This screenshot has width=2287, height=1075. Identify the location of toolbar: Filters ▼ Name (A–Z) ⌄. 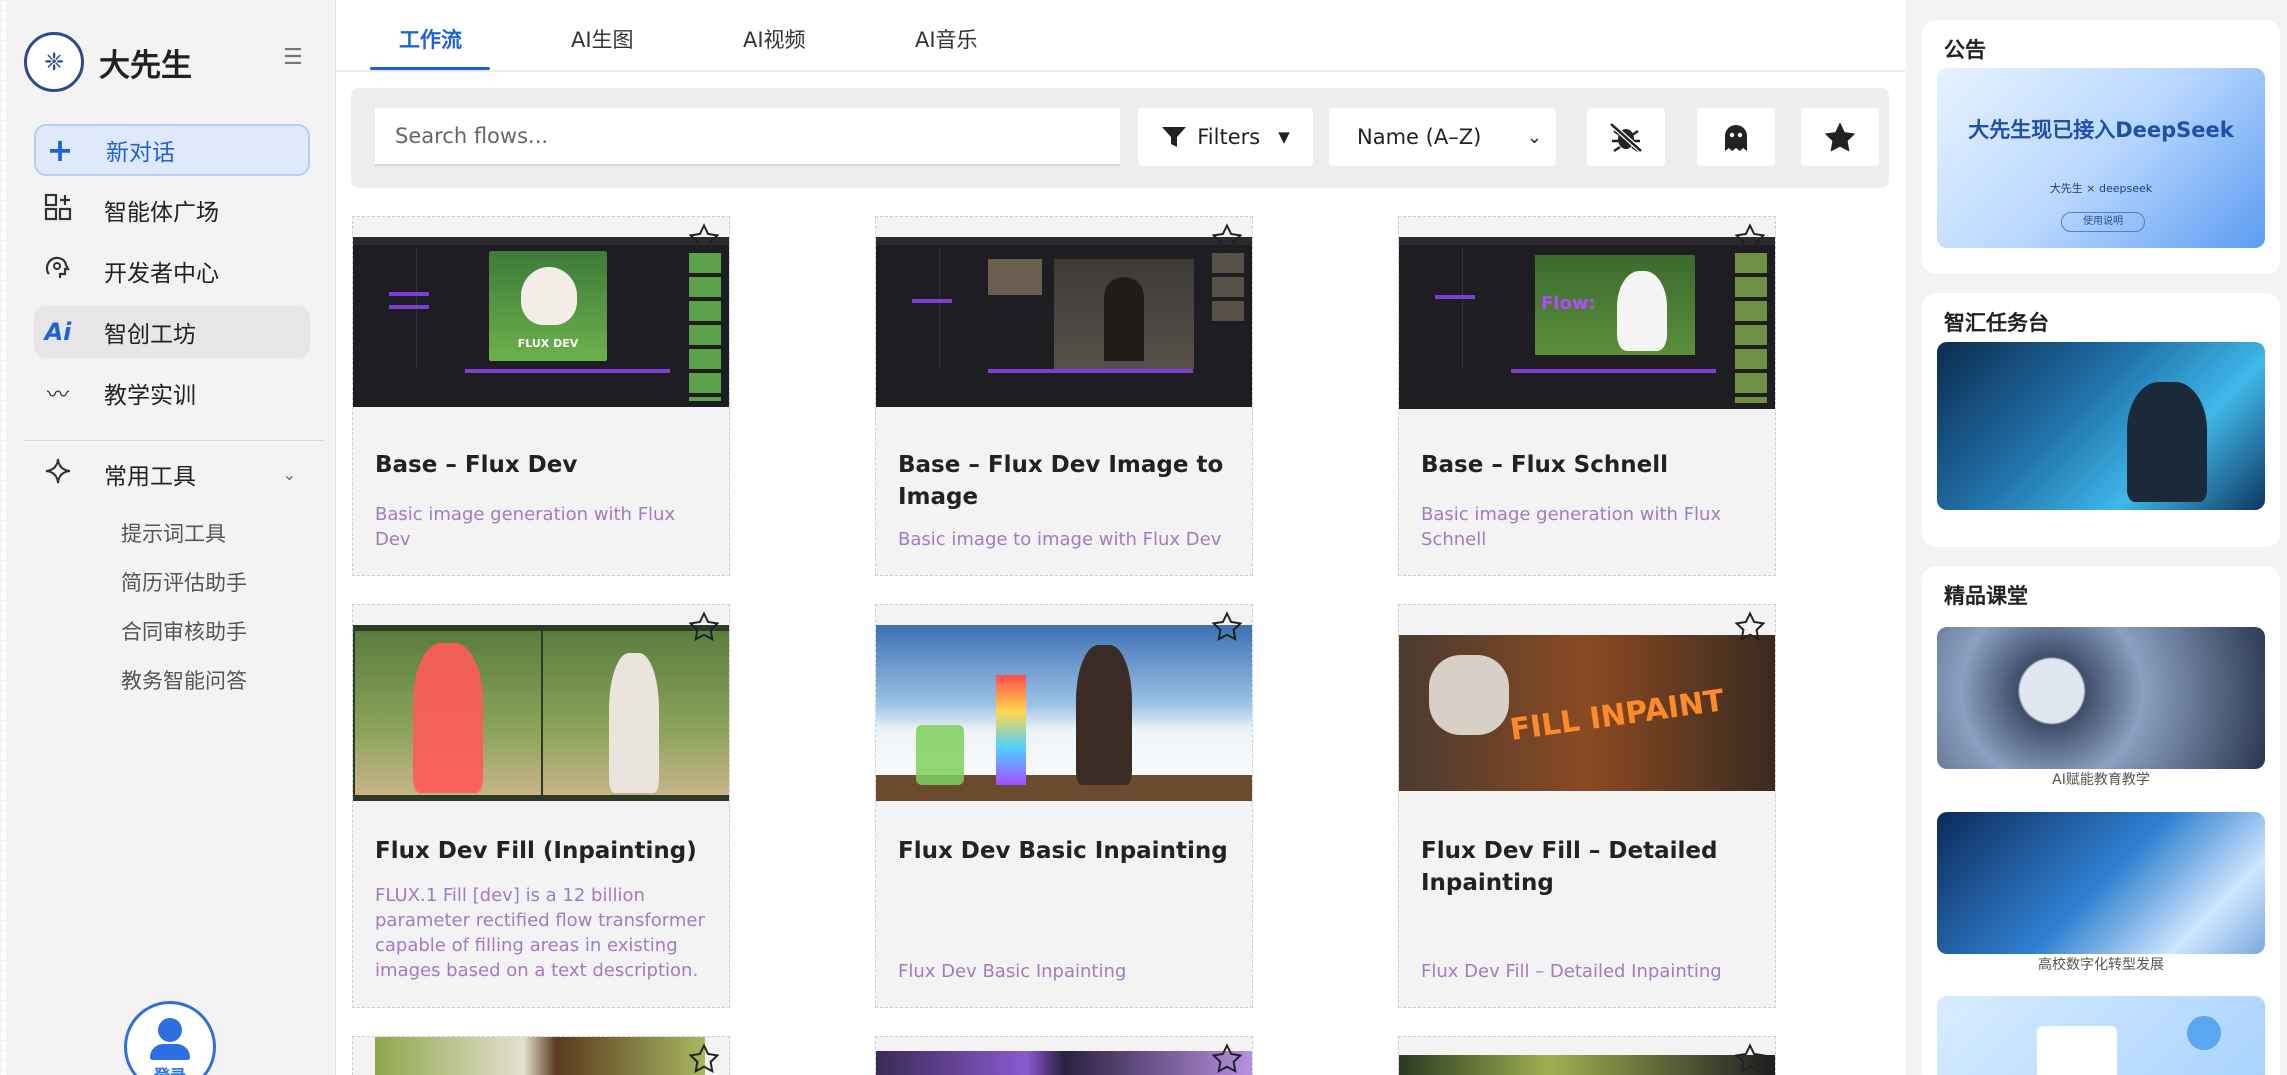
(1120, 138).